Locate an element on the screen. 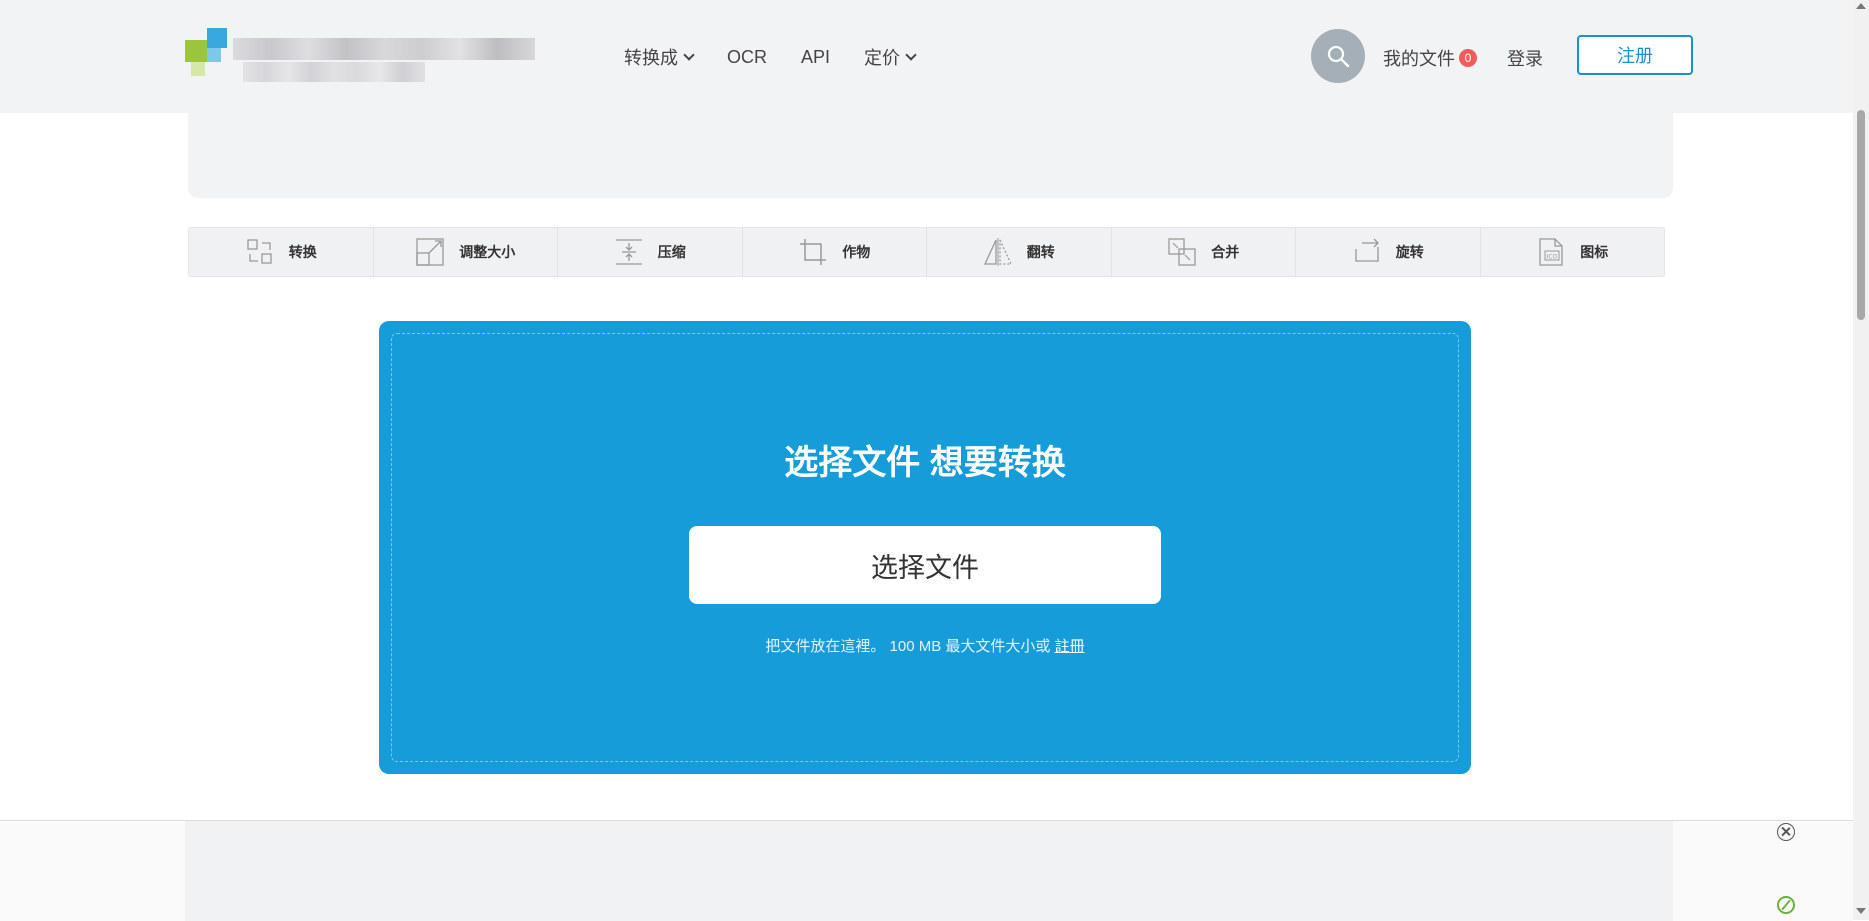 The height and width of the screenshot is (921, 1869). file-count-badge: 0 is located at coordinates (1468, 58).